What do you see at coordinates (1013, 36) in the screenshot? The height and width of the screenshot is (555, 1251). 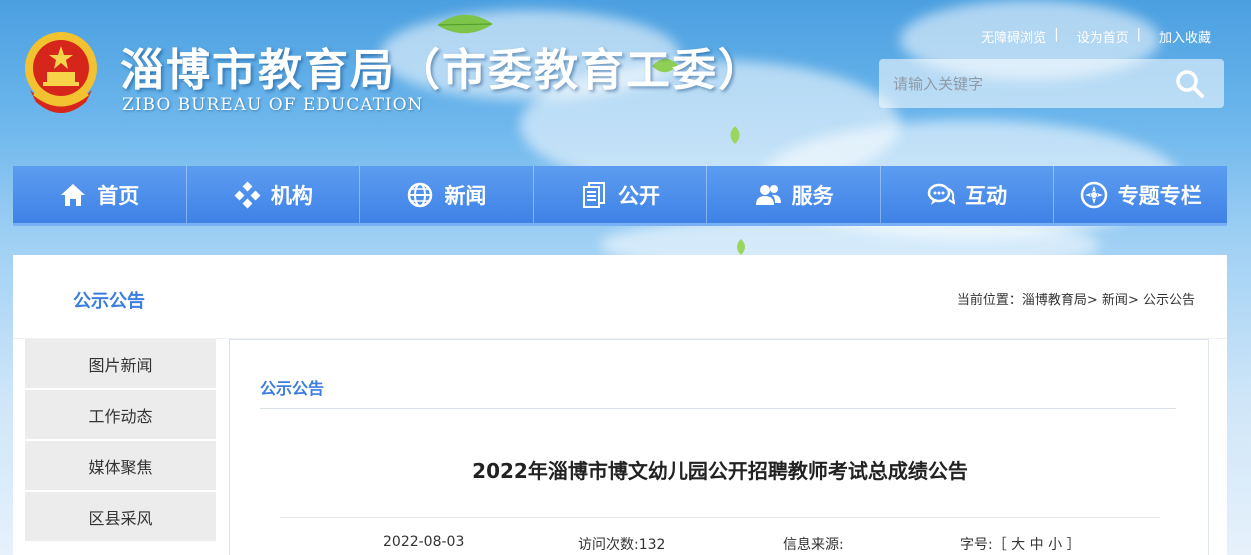 I see `accessibility-link: 无障碍浏览` at bounding box center [1013, 36].